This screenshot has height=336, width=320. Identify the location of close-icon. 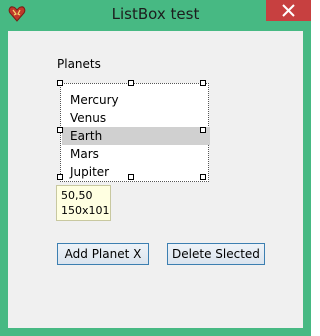
(288, 10).